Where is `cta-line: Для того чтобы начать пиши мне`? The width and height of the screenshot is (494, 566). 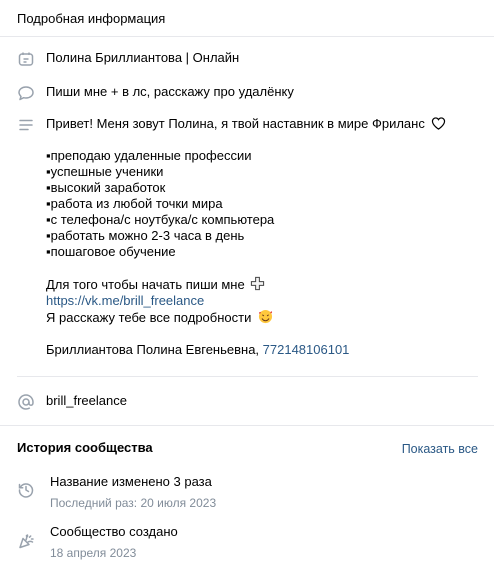
cta-line: Для того чтобы начать пиши мне is located at coordinates (265, 284).